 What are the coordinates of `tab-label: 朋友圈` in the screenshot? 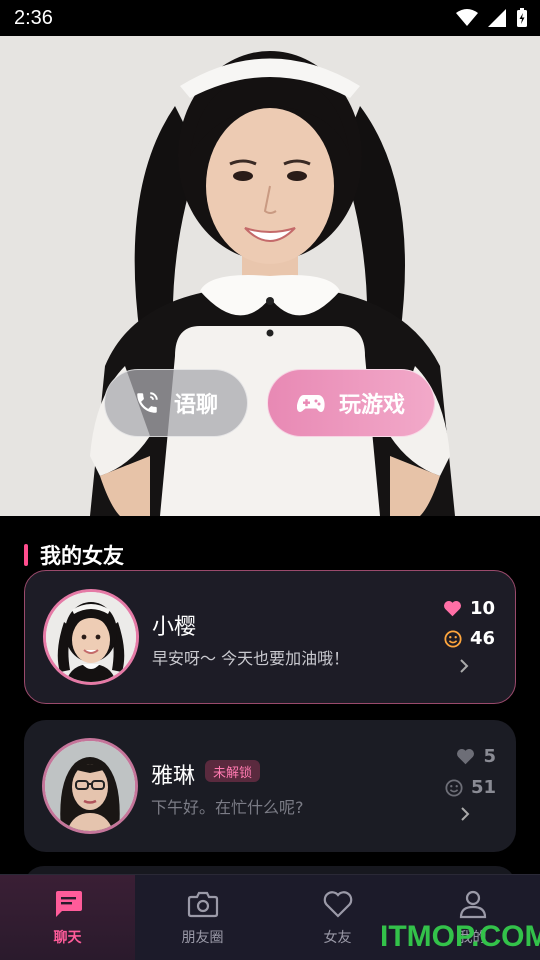 It's located at (202, 938).